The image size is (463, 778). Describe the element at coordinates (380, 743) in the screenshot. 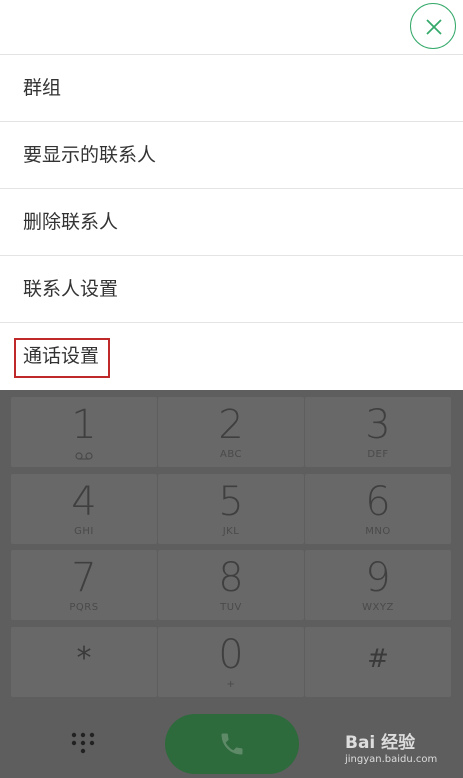

I see `watermark-brand: Bai 经验` at that location.